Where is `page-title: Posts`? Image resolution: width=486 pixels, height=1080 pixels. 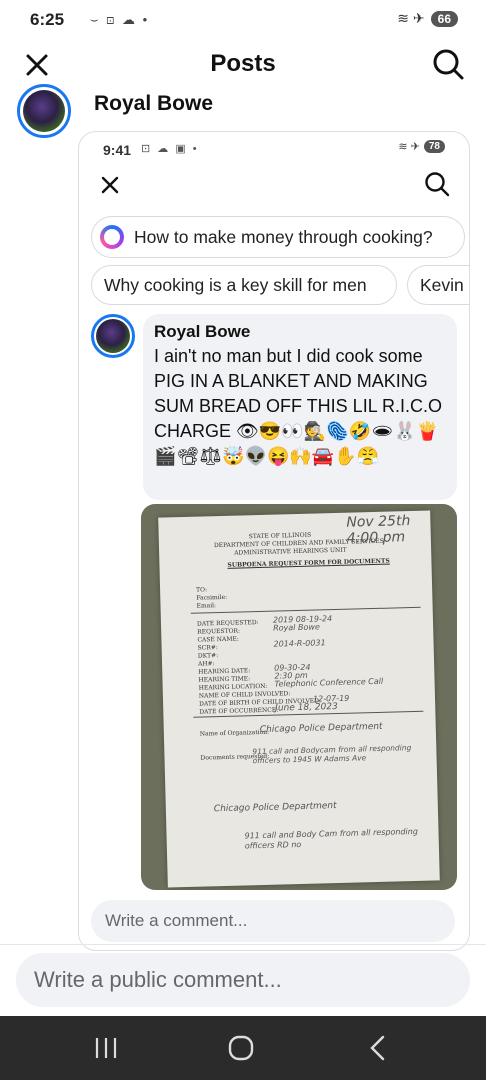
page-title: Posts is located at coordinates (243, 63).